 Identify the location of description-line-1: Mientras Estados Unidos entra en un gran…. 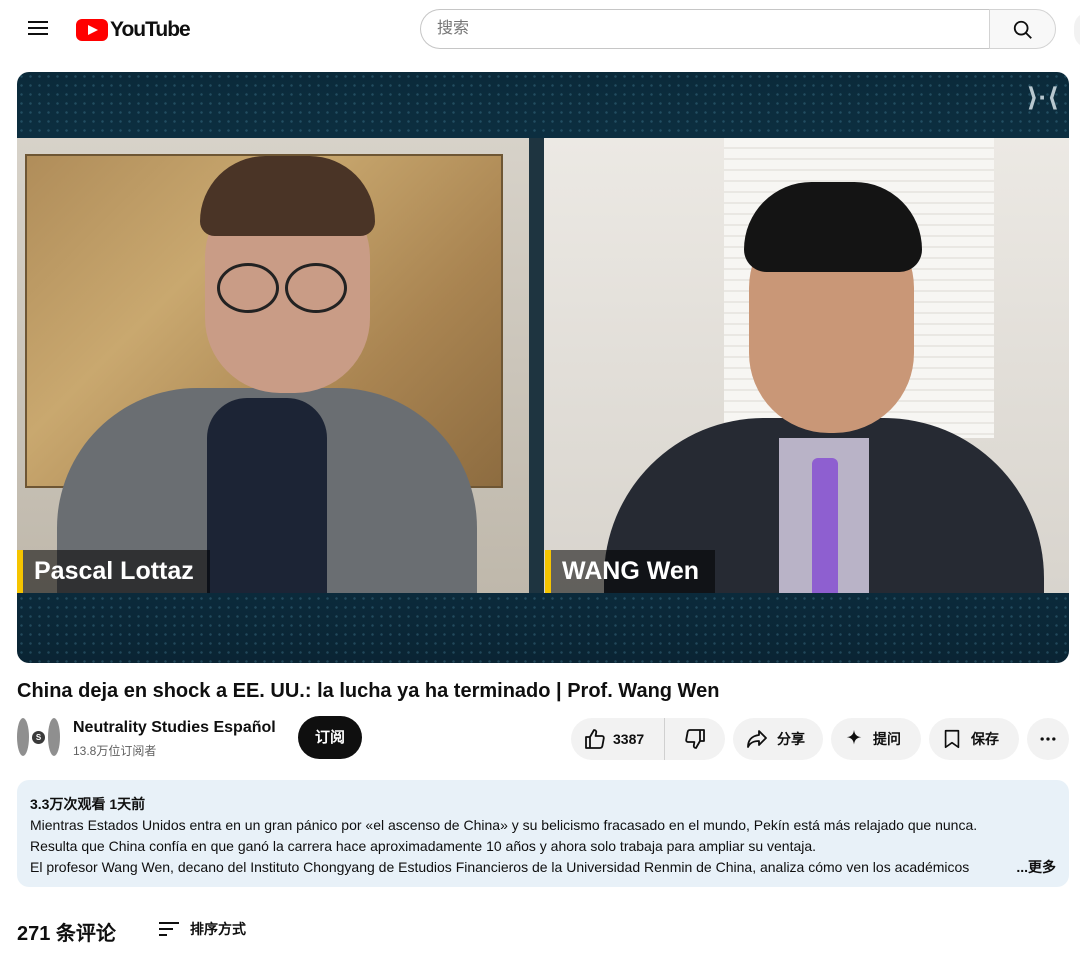
(504, 825).